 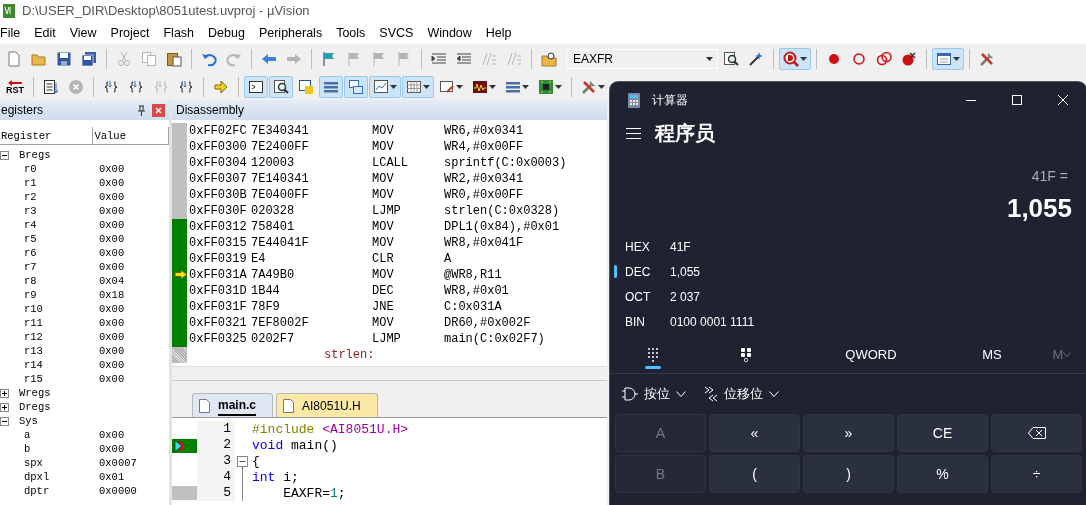 I want to click on menu-item: View, so click(x=87, y=33).